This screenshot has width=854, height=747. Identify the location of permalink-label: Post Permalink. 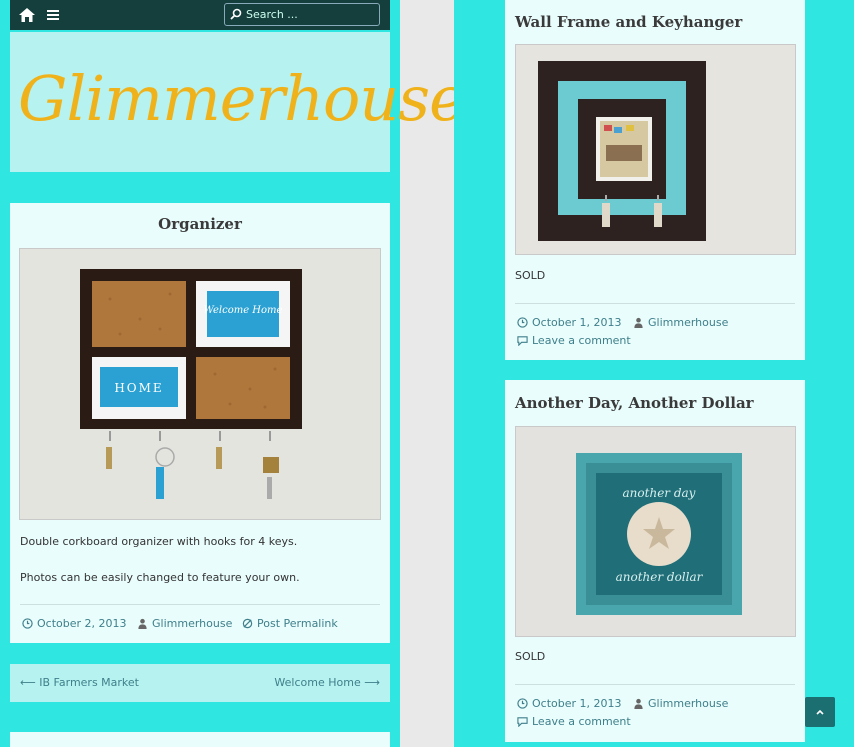
(297, 623).